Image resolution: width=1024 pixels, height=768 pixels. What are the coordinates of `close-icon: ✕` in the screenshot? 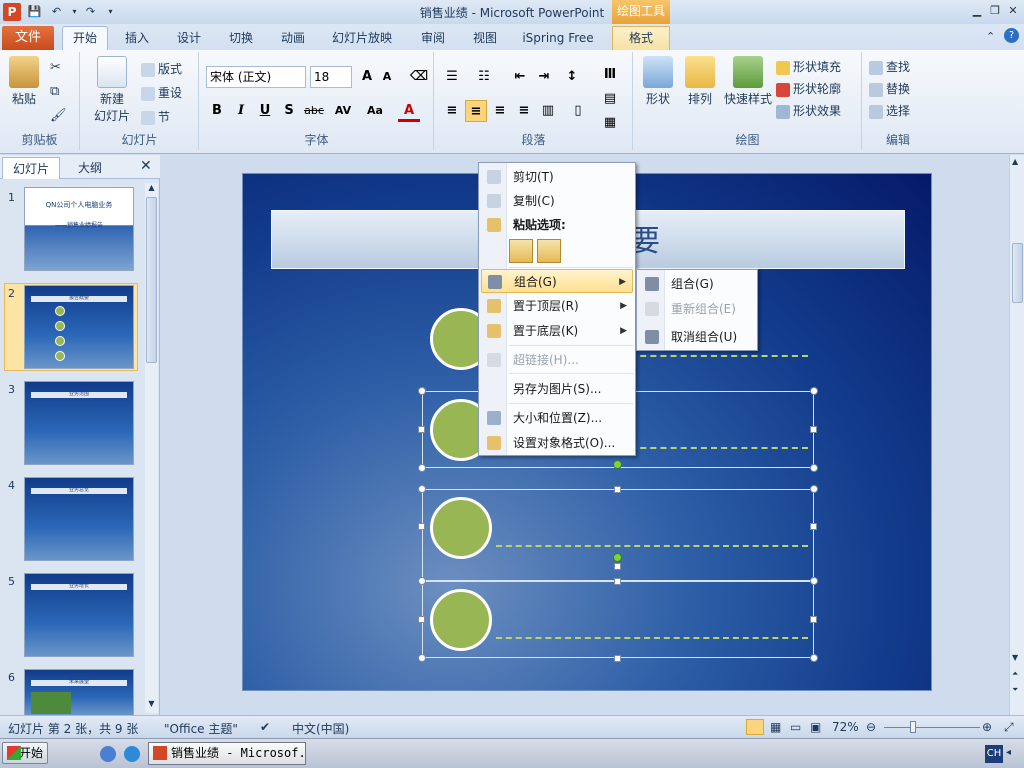 It's located at (1013, 11).